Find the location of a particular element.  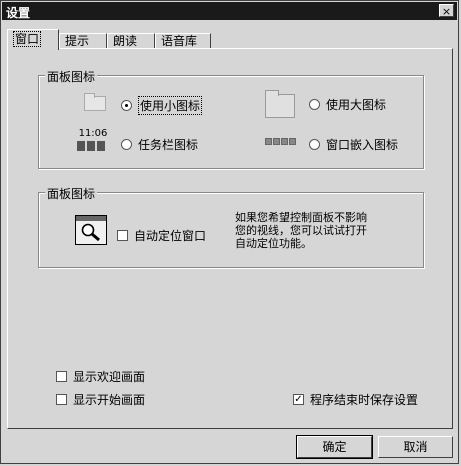

save-on-exit-checkbox: ✓ 程序结束时保存设置 is located at coordinates (355, 399).